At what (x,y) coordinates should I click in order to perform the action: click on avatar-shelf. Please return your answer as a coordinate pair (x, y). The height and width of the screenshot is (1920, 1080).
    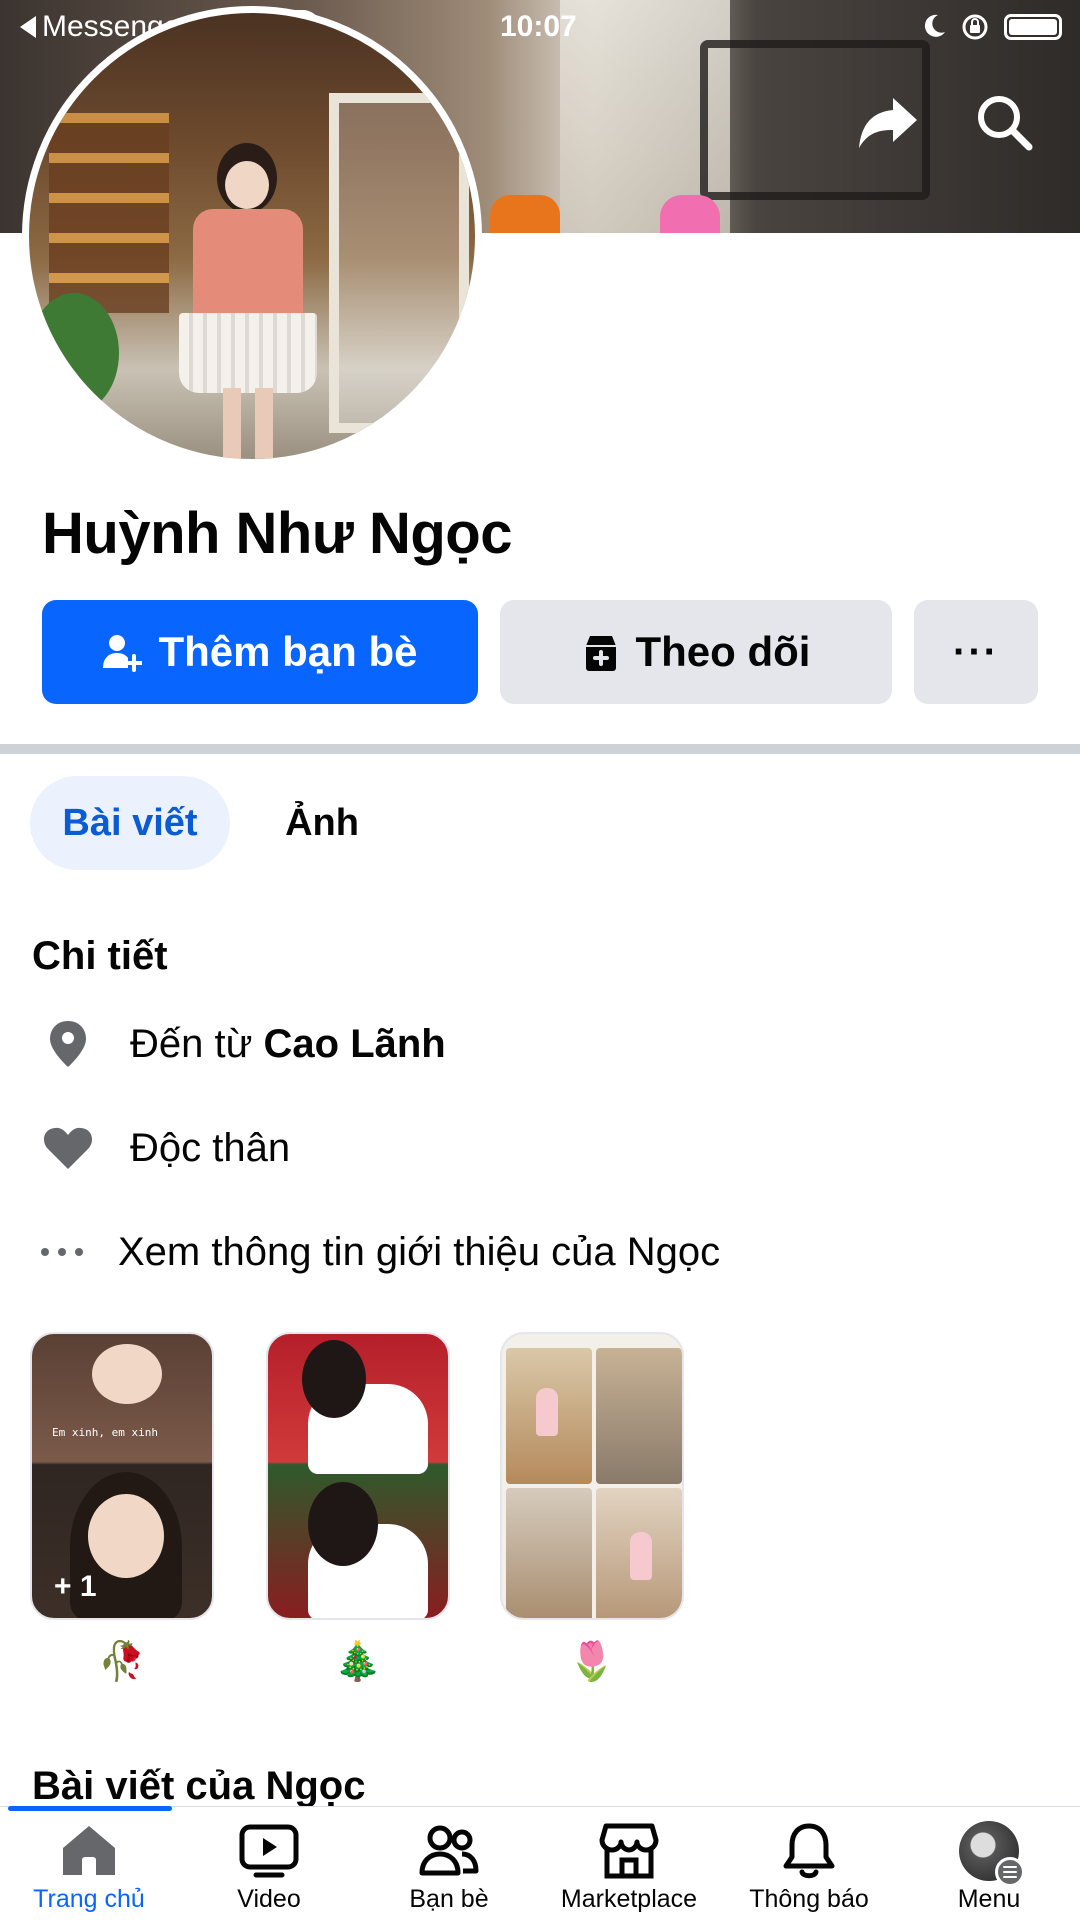
    Looking at the image, I should click on (109, 213).